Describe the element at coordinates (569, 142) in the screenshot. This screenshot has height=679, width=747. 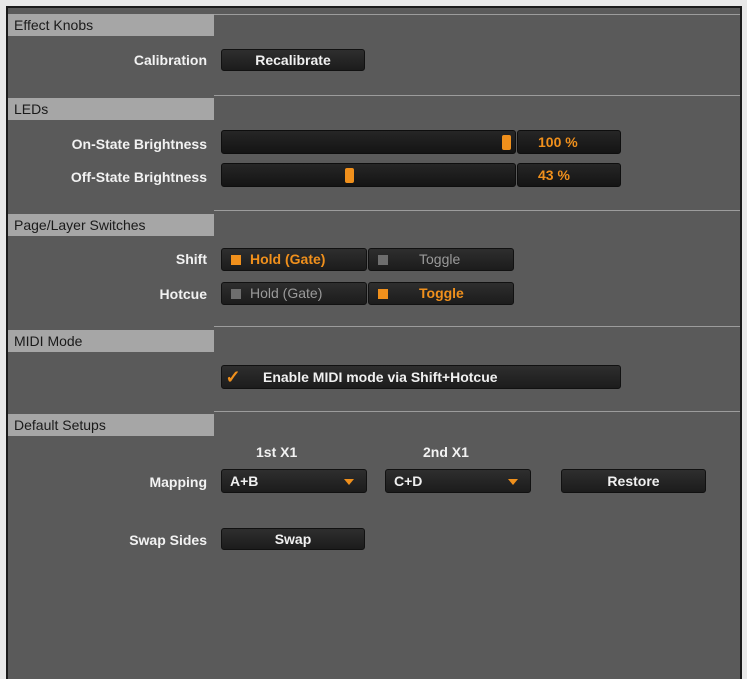
I see `on-state-brightness-value: 100 %` at that location.